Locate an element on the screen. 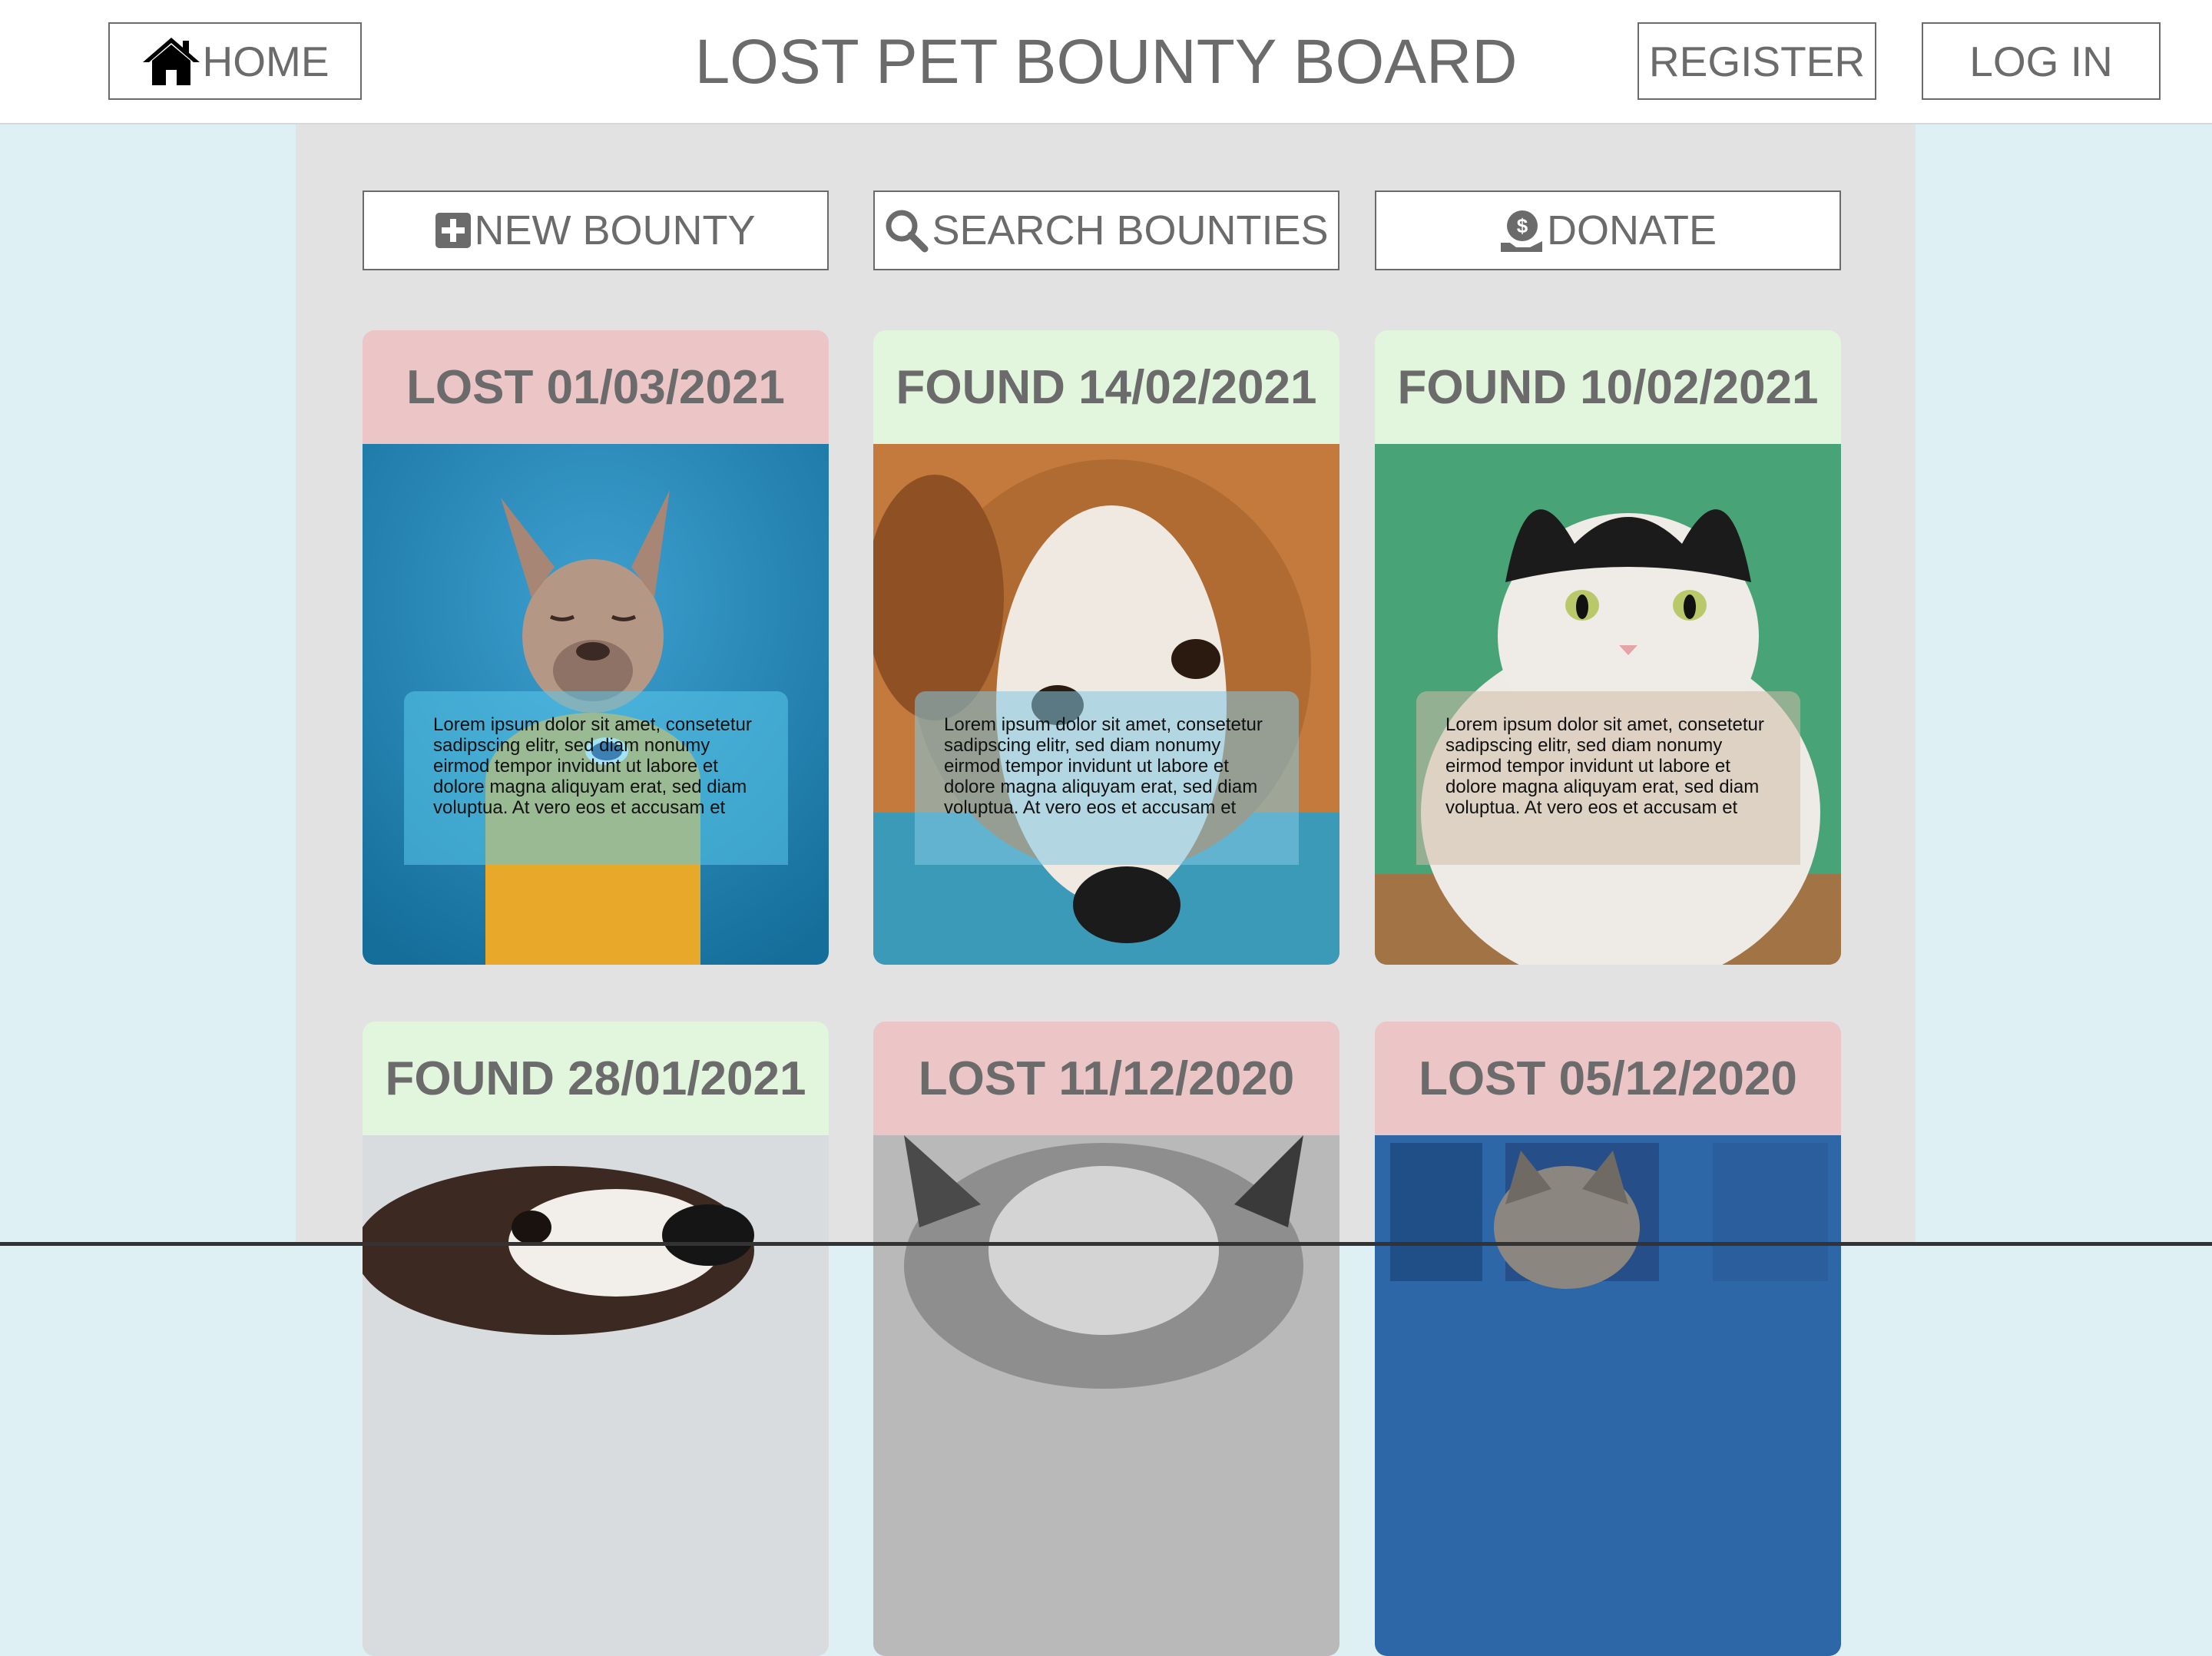  home-icon is located at coordinates (171, 61).